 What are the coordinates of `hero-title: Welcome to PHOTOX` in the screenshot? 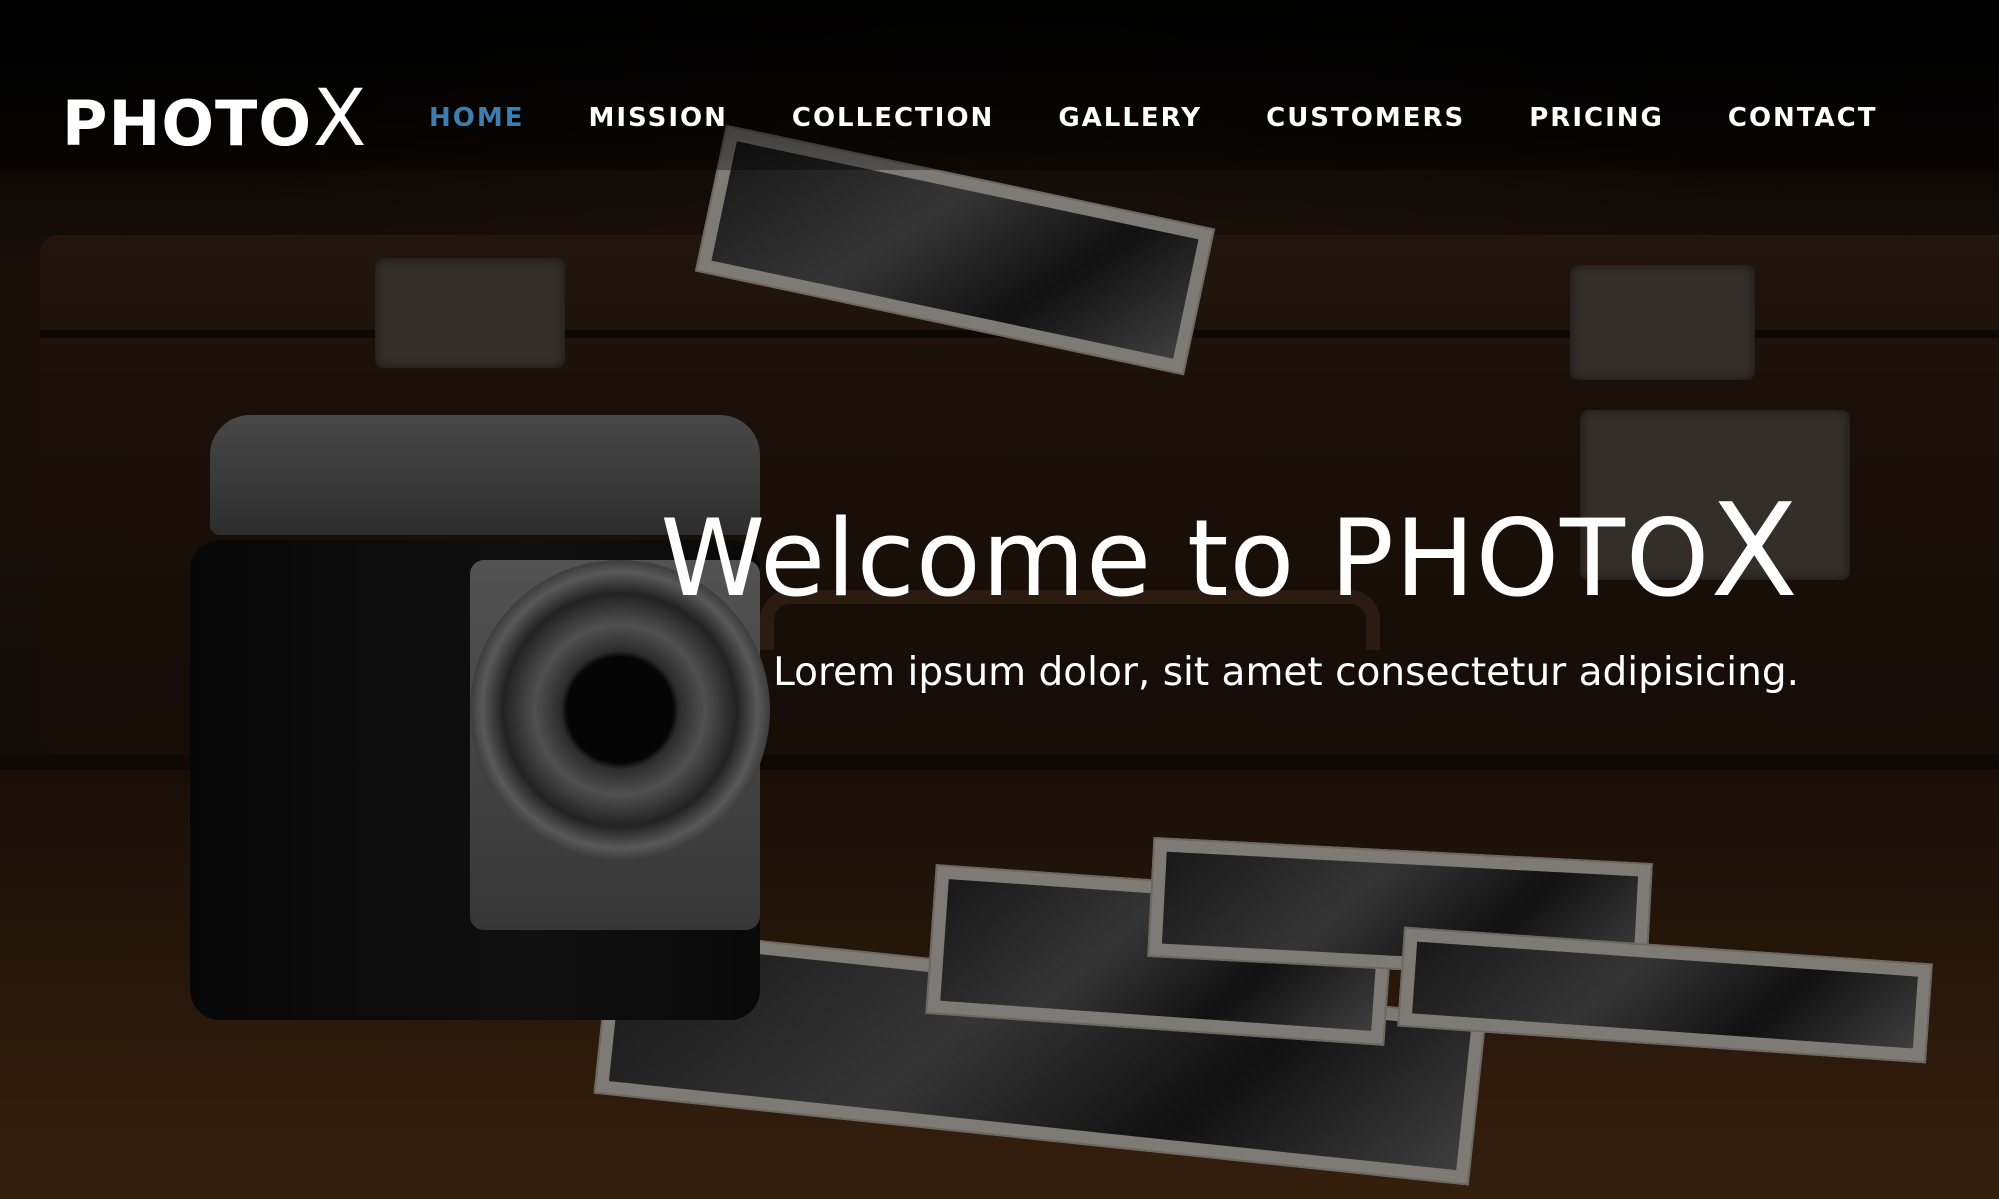 It's located at (1229, 552).